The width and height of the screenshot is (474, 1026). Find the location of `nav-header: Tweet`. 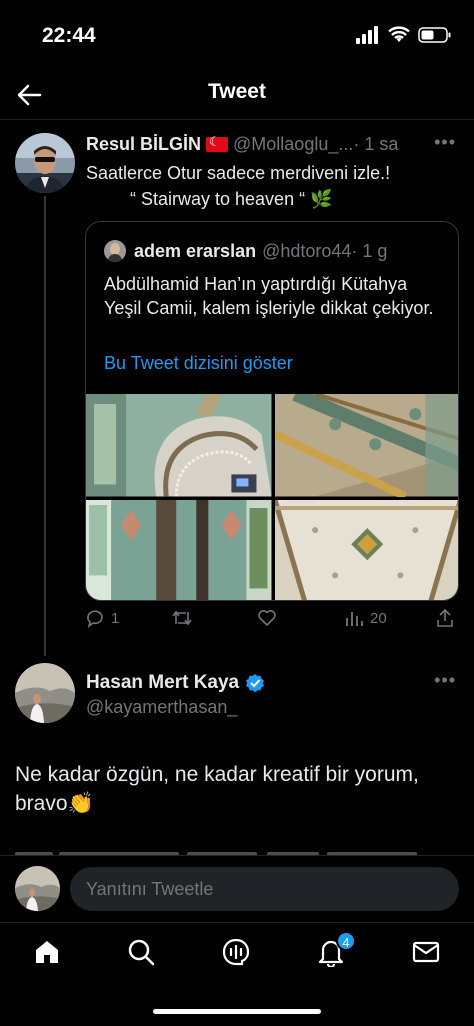

nav-header: Tweet is located at coordinates (237, 95).